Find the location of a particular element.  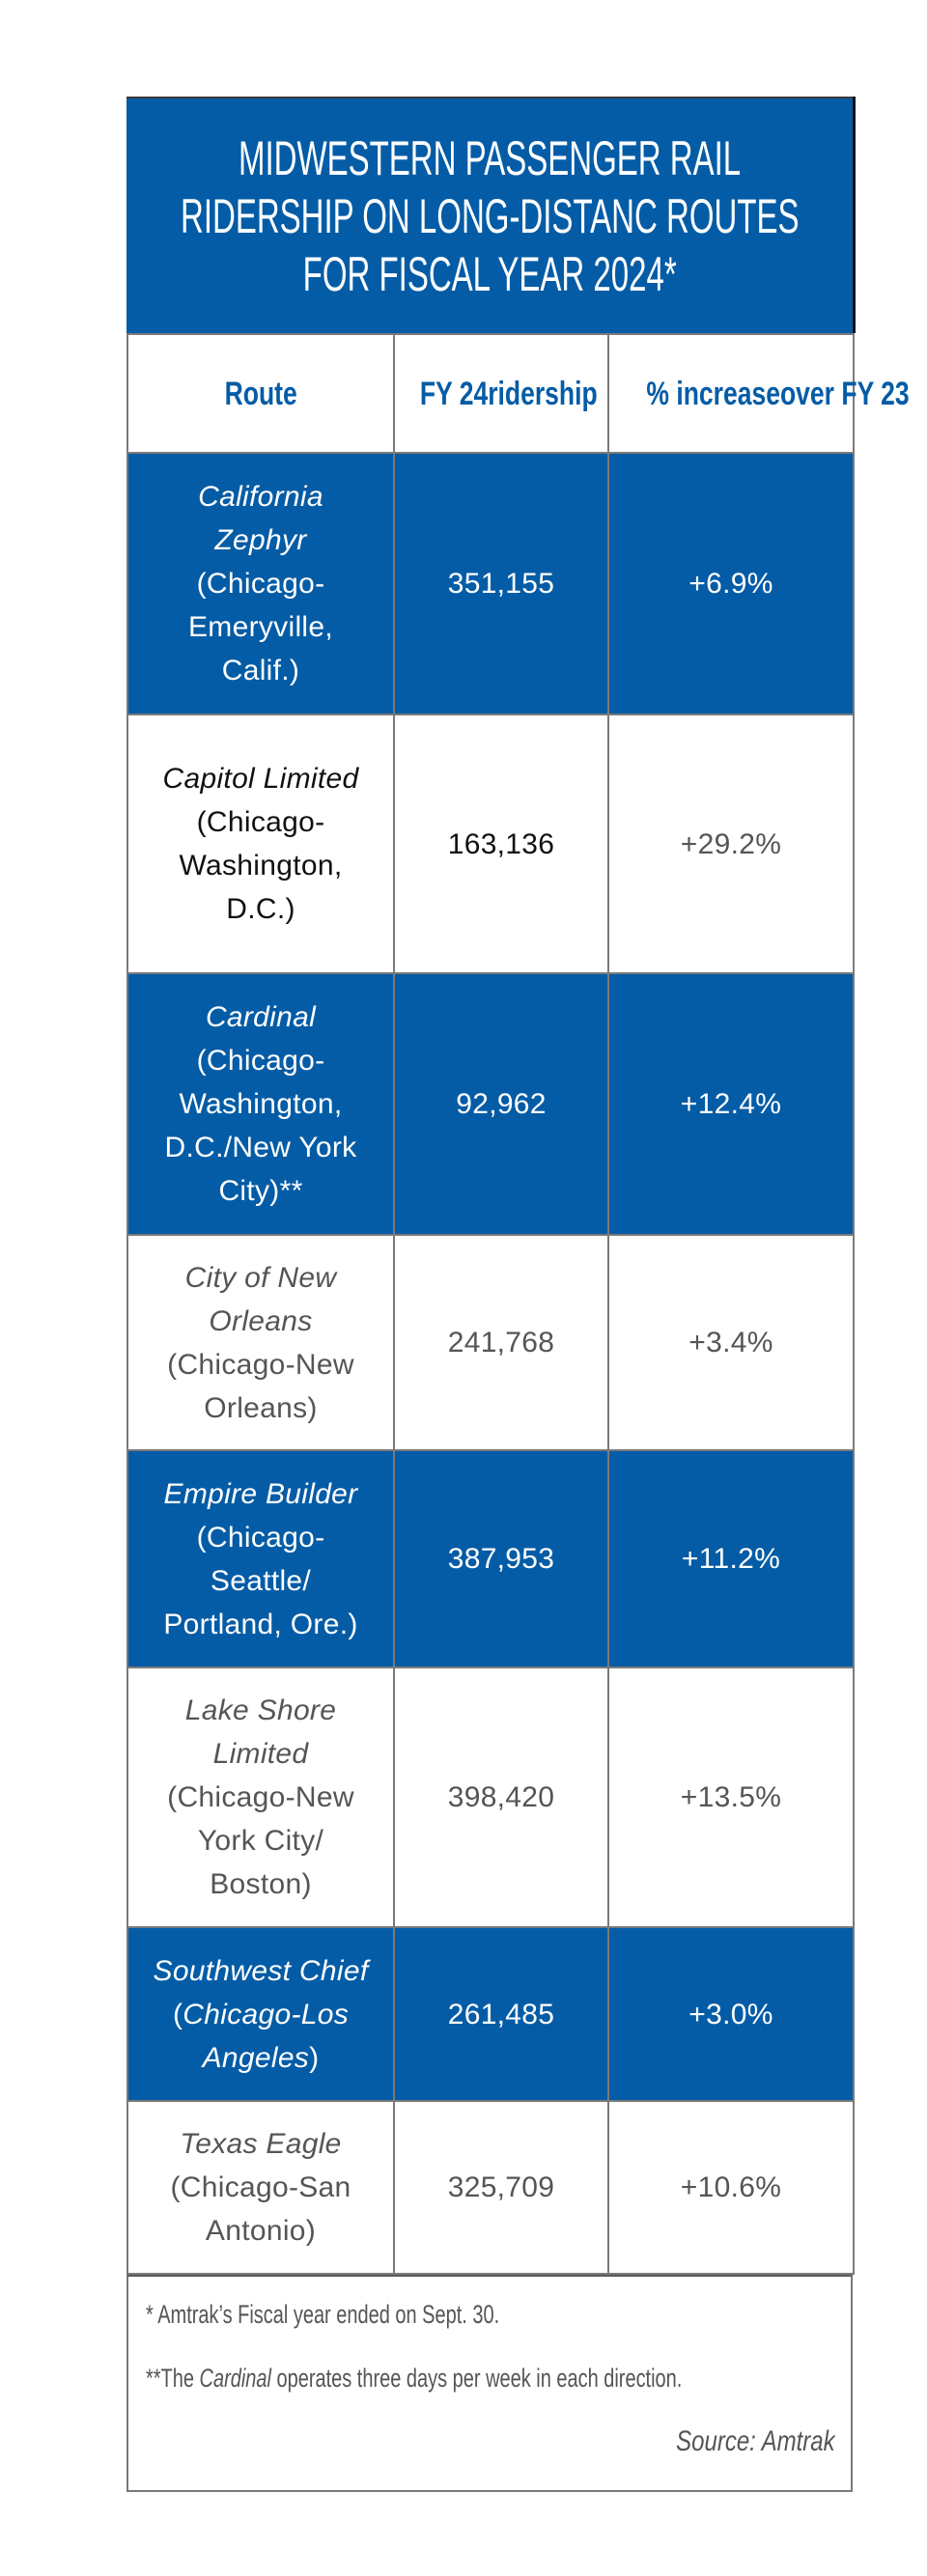

route-endpoints: Portland, Ore.) is located at coordinates (260, 1624).